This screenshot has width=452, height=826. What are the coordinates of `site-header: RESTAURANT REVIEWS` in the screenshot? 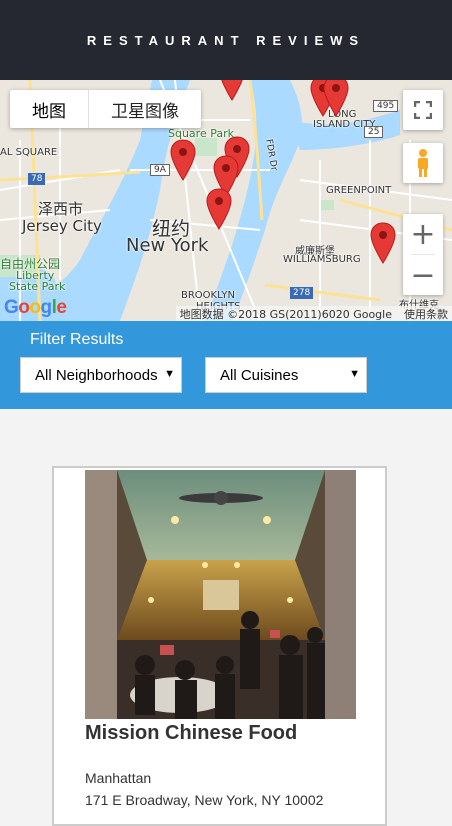 It's located at (226, 40).